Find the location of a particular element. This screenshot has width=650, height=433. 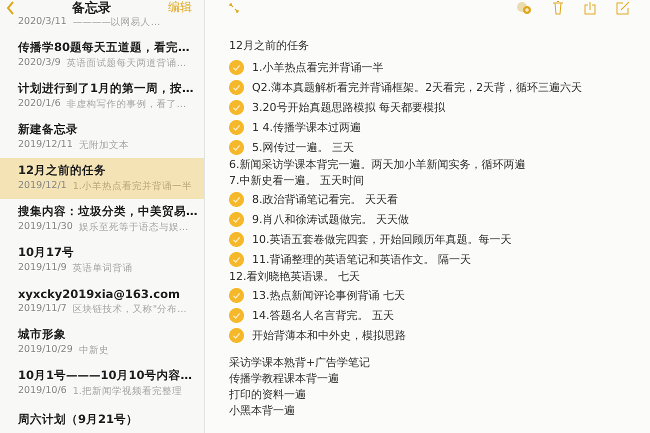

share-icon is located at coordinates (590, 8).